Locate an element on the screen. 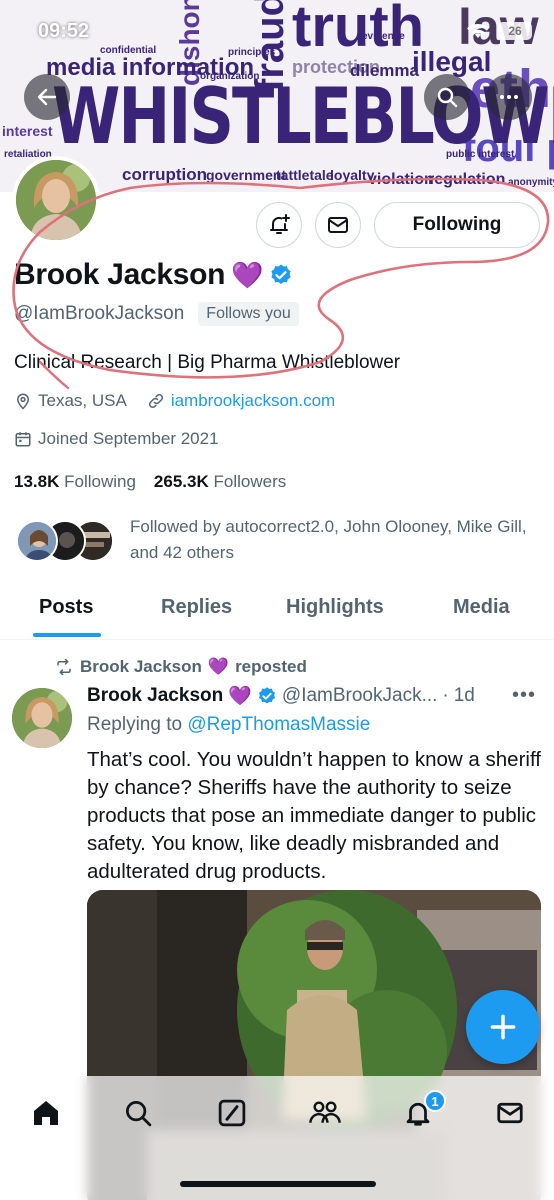 This screenshot has width=554, height=1200. followers-count: 265.3K is located at coordinates (181, 481).